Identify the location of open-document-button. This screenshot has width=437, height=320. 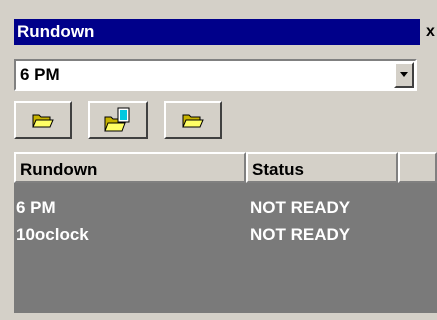
(118, 120).